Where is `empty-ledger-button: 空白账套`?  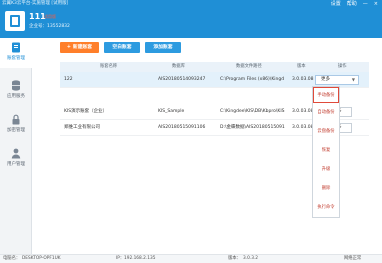 empty-ledger-button: 空白账套 is located at coordinates (122, 47).